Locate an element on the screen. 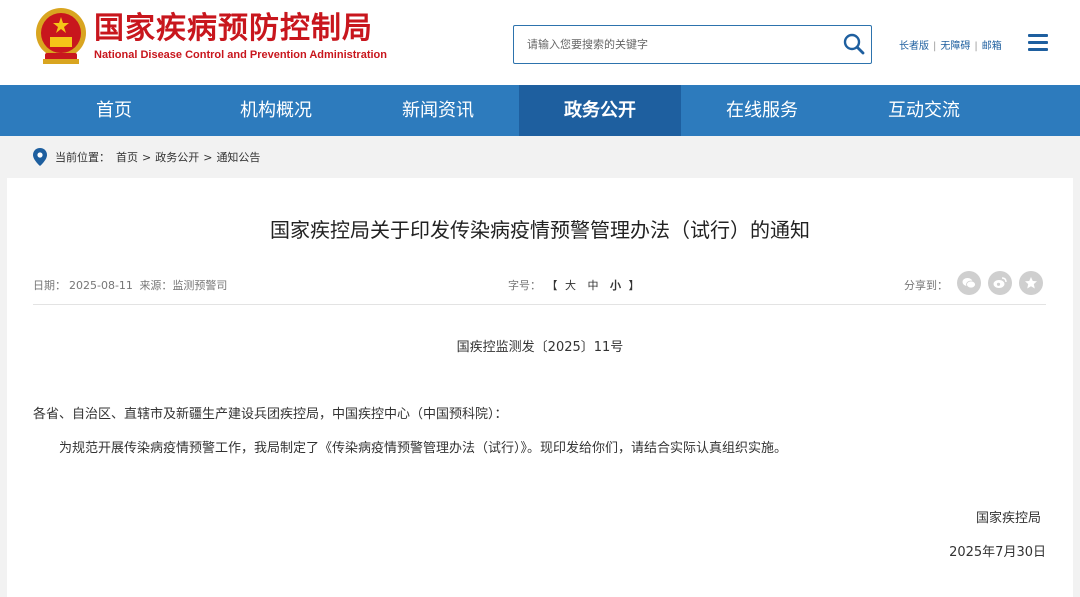 Image resolution: width=1080 pixels, height=597 pixels. share-icons is located at coordinates (1003, 283).